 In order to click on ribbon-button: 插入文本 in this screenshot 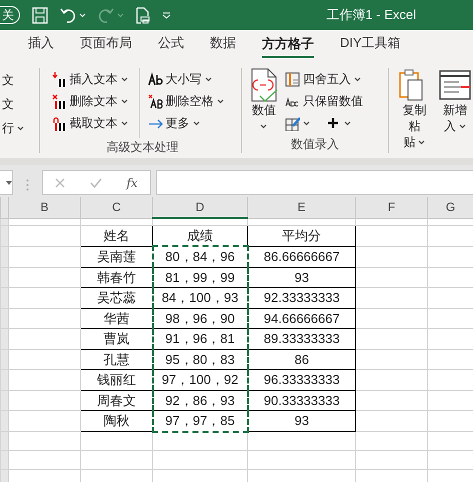, I will do `click(90, 79)`.